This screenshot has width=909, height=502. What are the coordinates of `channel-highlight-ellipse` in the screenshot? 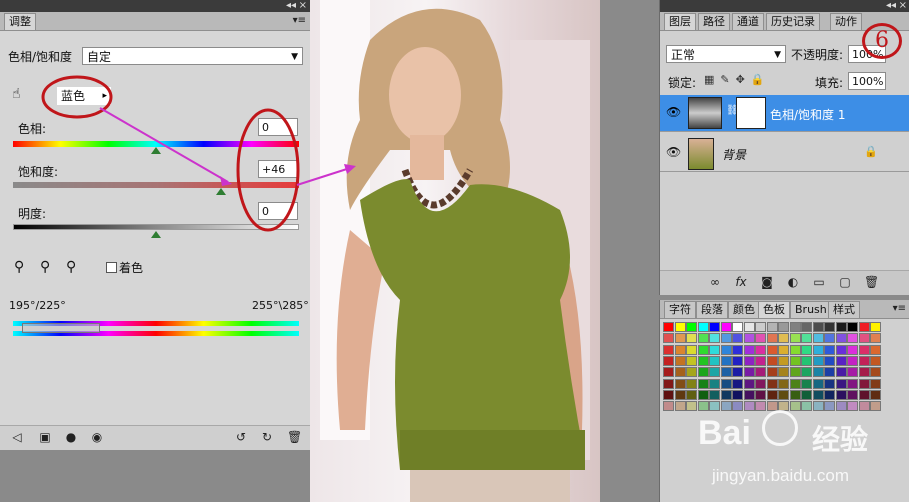 It's located at (77, 97).